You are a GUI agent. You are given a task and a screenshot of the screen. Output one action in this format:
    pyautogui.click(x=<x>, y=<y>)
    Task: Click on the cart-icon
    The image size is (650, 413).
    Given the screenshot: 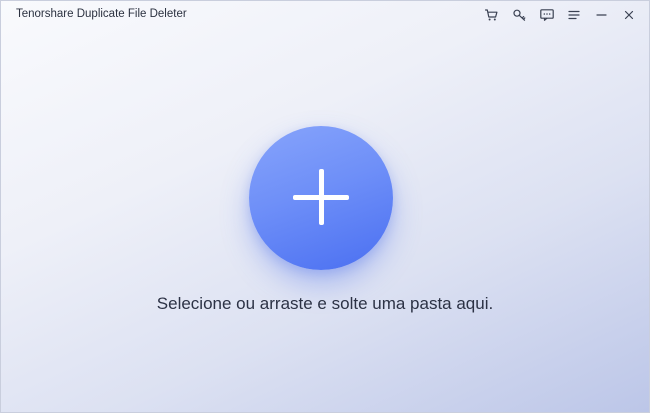 What is the action you would take?
    pyautogui.click(x=491, y=15)
    